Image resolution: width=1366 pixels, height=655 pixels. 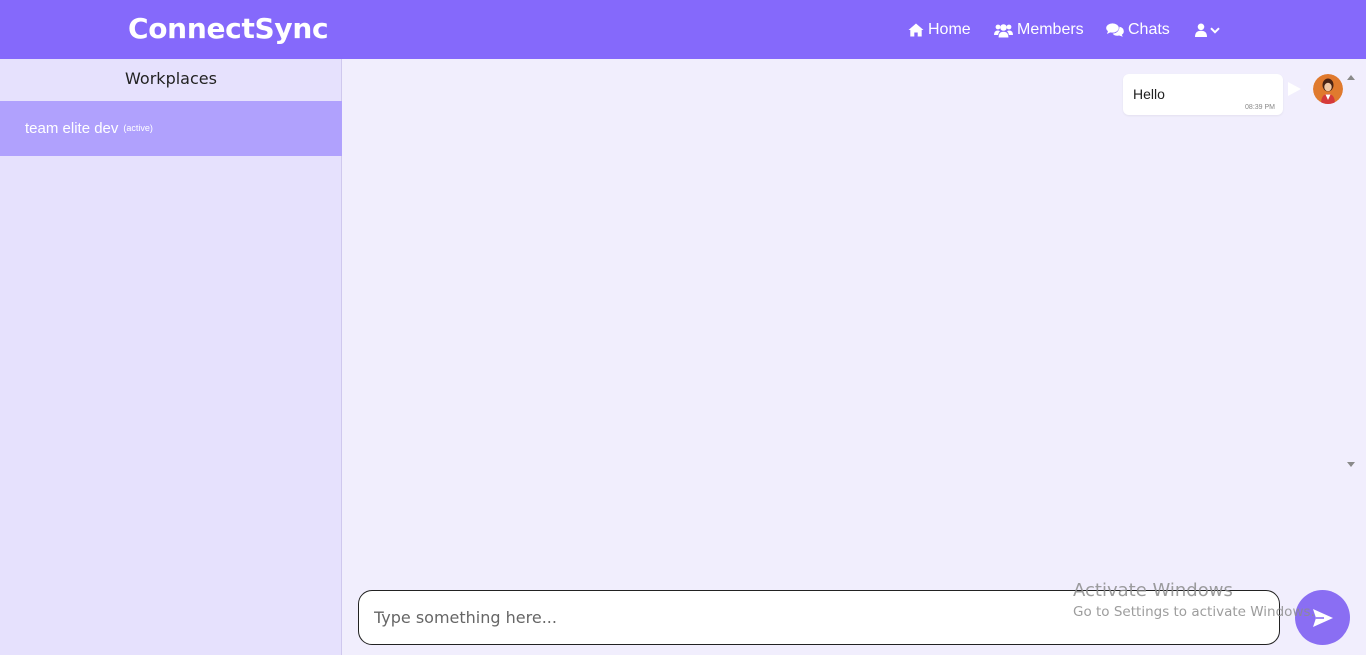 What do you see at coordinates (819, 617) in the screenshot?
I see `message-input` at bounding box center [819, 617].